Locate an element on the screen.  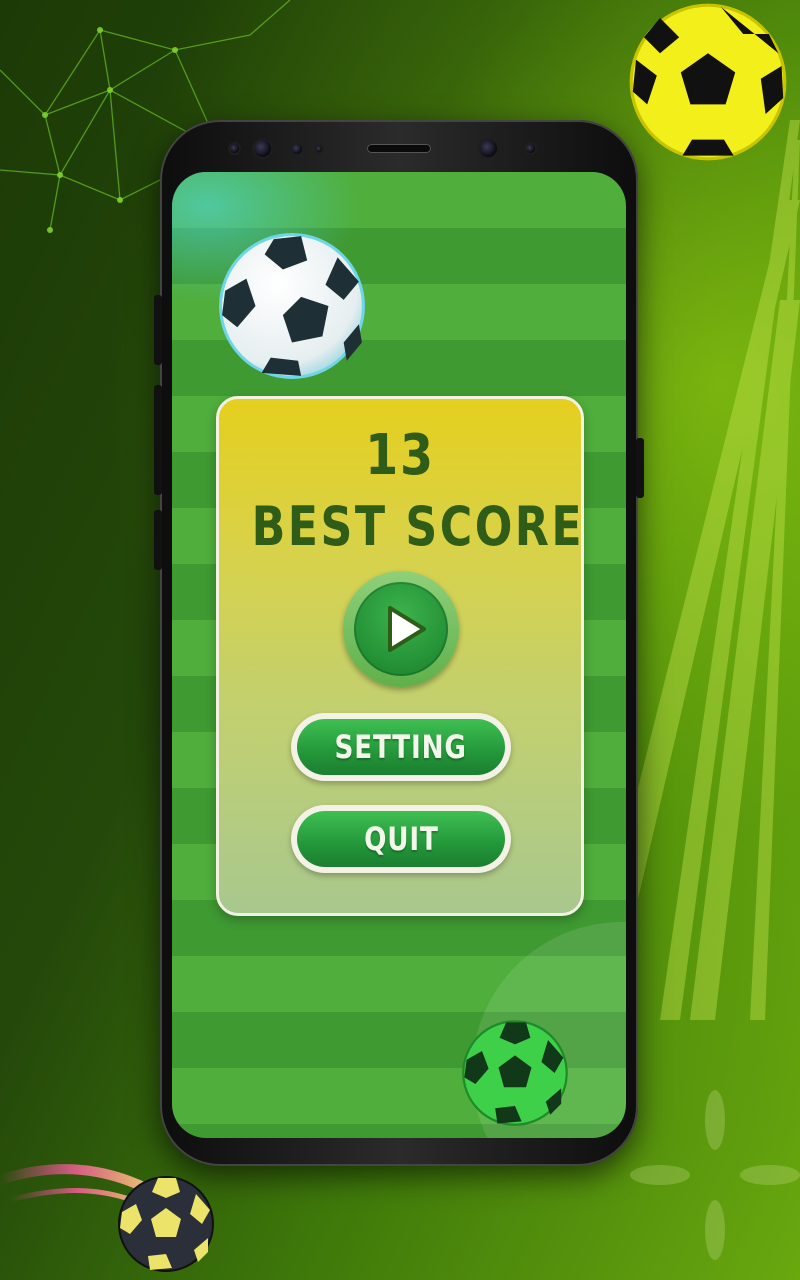
best-score-label: BEST SCORE is located at coordinates (418, 526).